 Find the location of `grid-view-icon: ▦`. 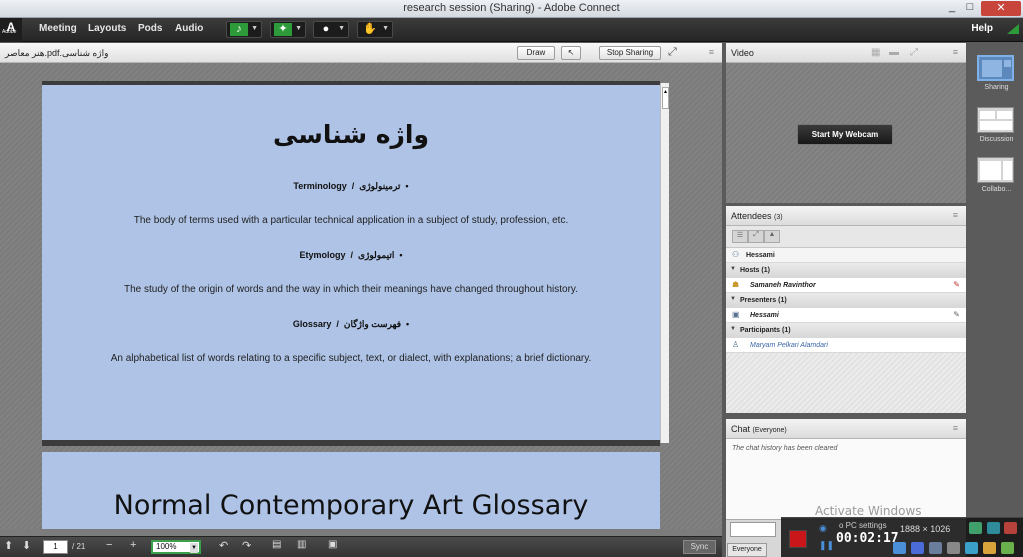

grid-view-icon: ▦ is located at coordinates (875, 52).